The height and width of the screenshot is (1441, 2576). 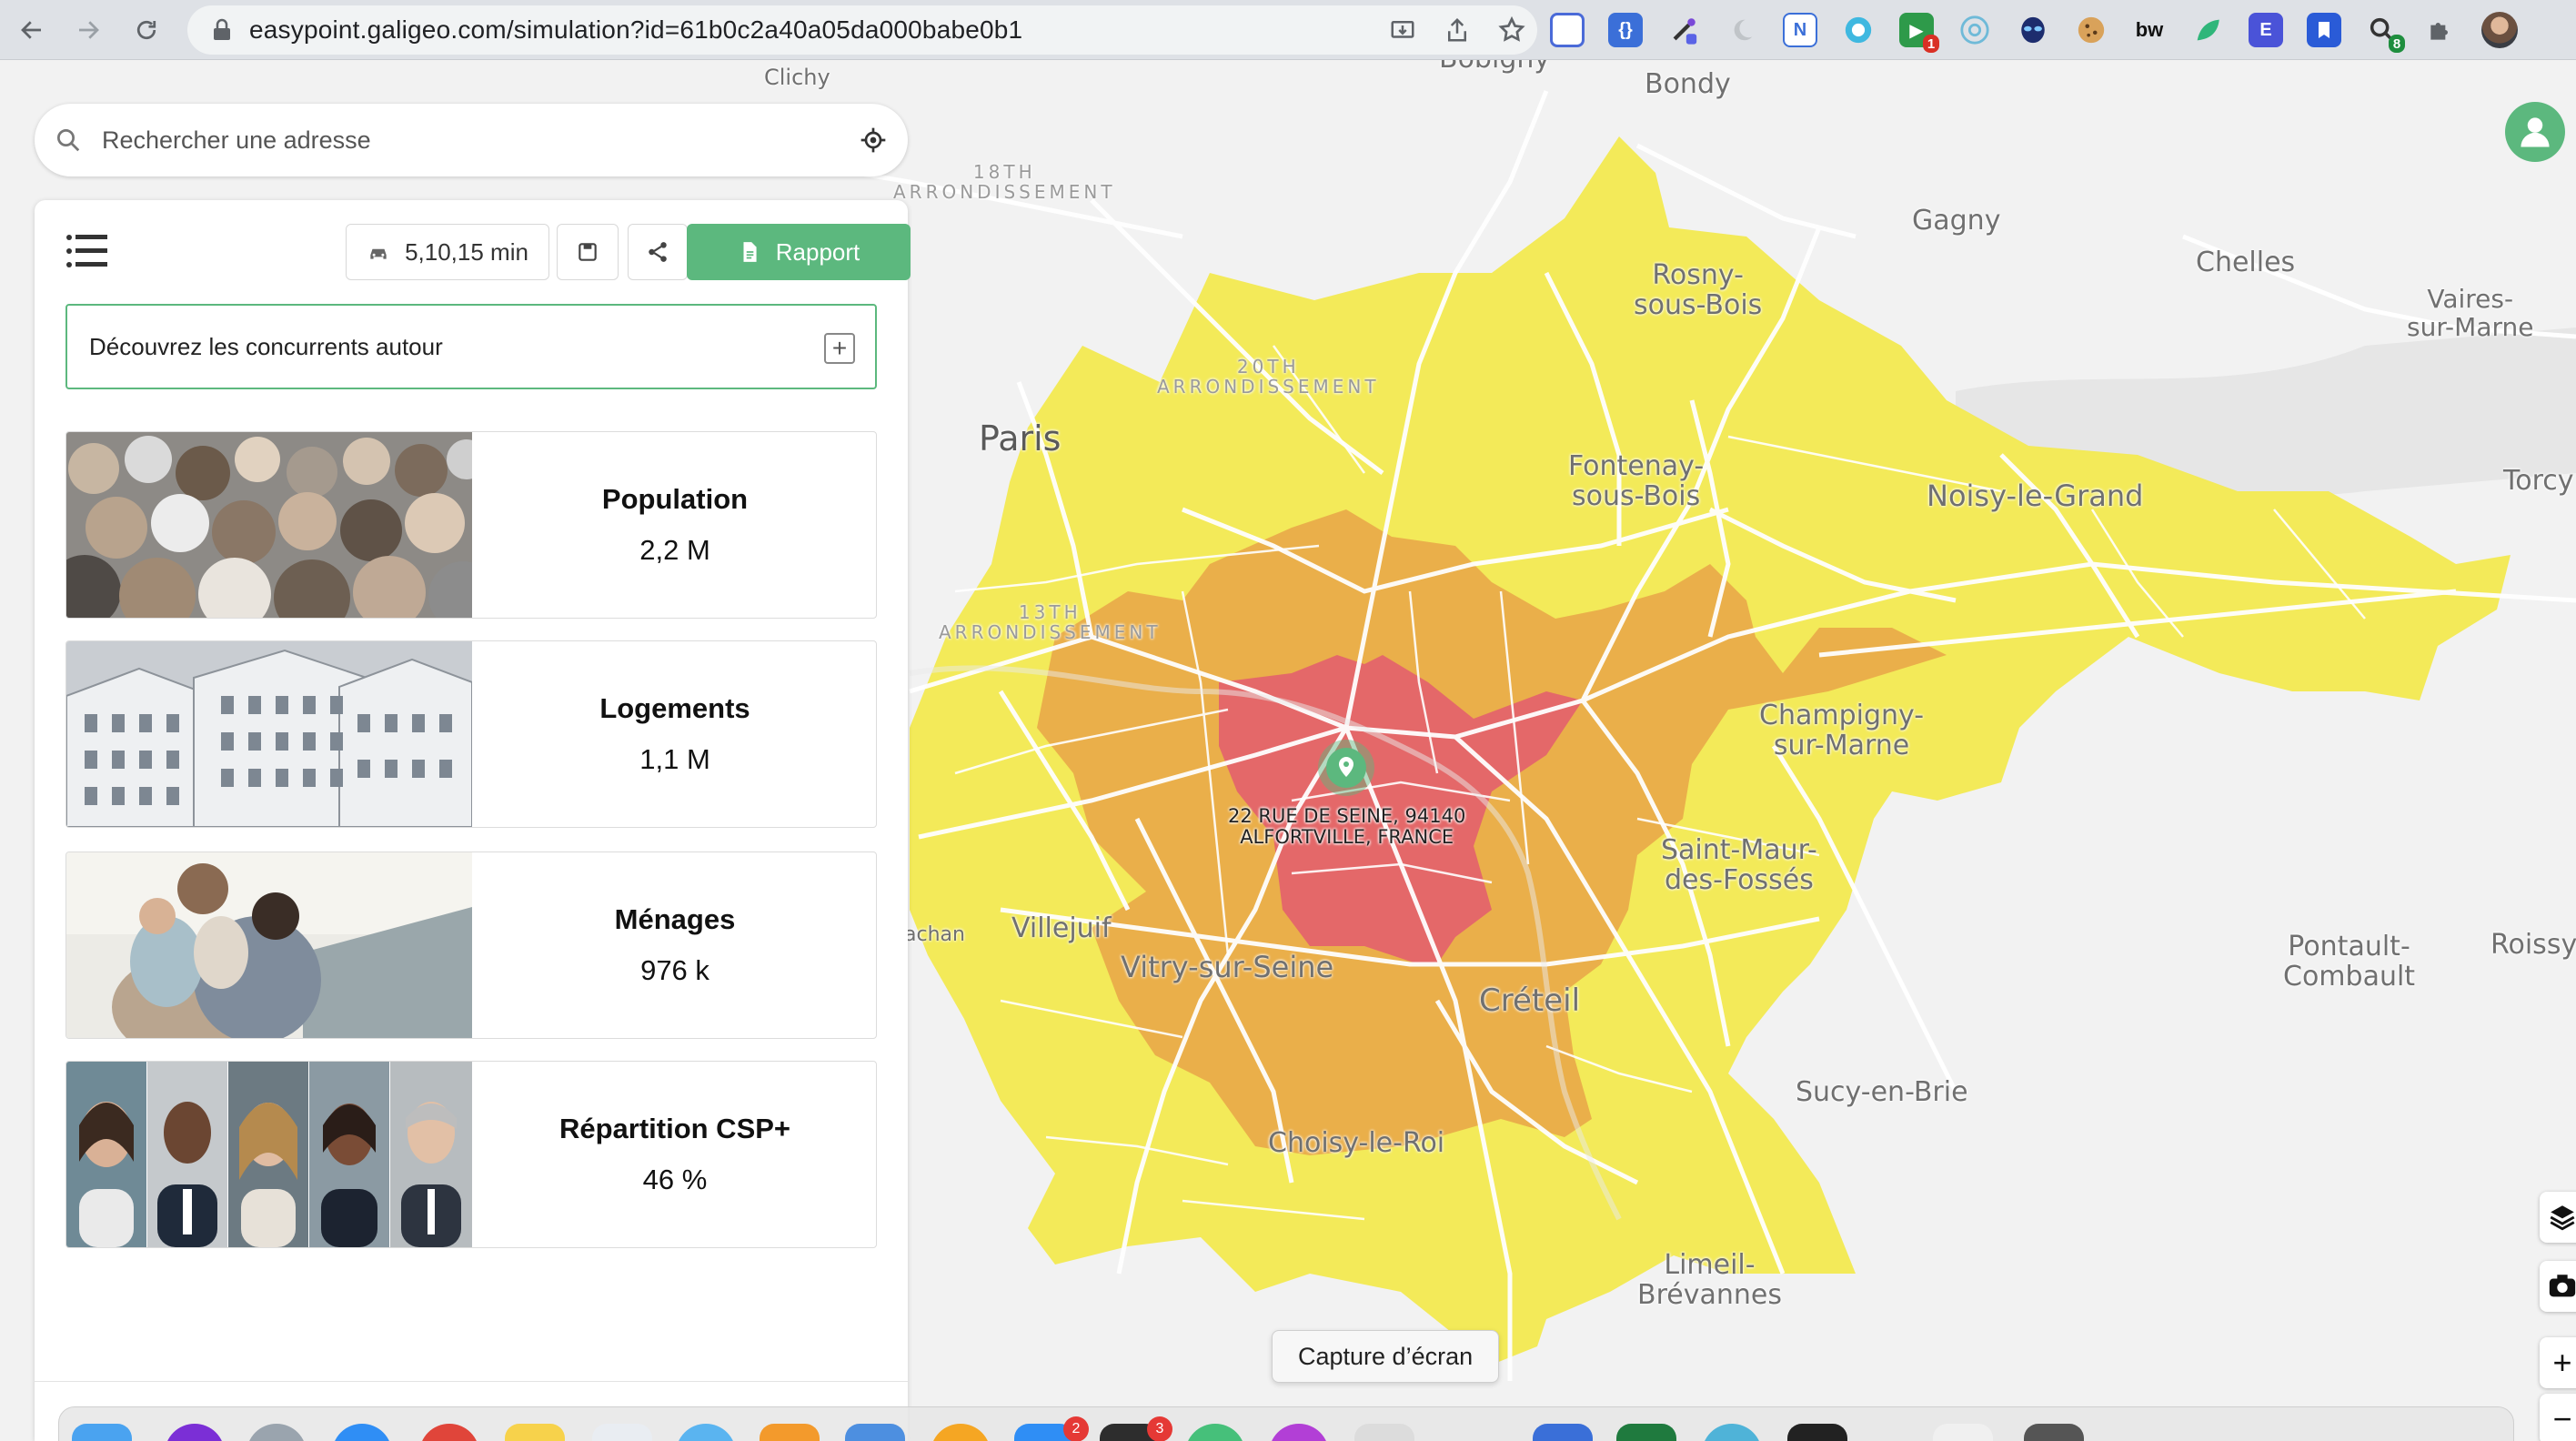 I want to click on map-label-vitry: Vitry-sur-Seine, so click(x=1227, y=967).